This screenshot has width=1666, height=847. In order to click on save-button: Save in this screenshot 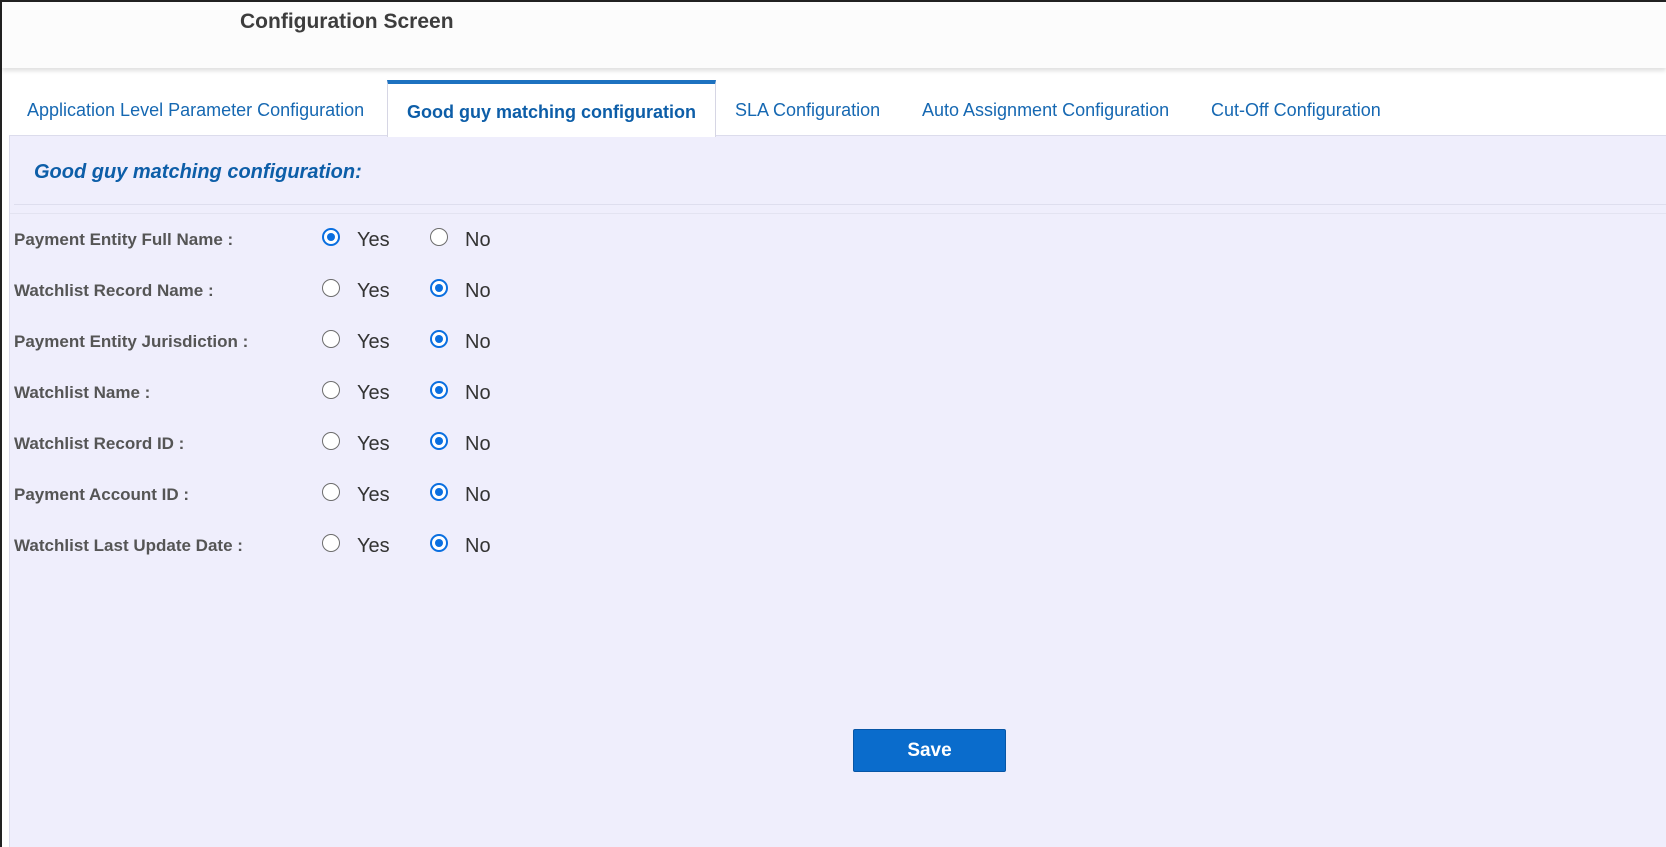, I will do `click(929, 750)`.